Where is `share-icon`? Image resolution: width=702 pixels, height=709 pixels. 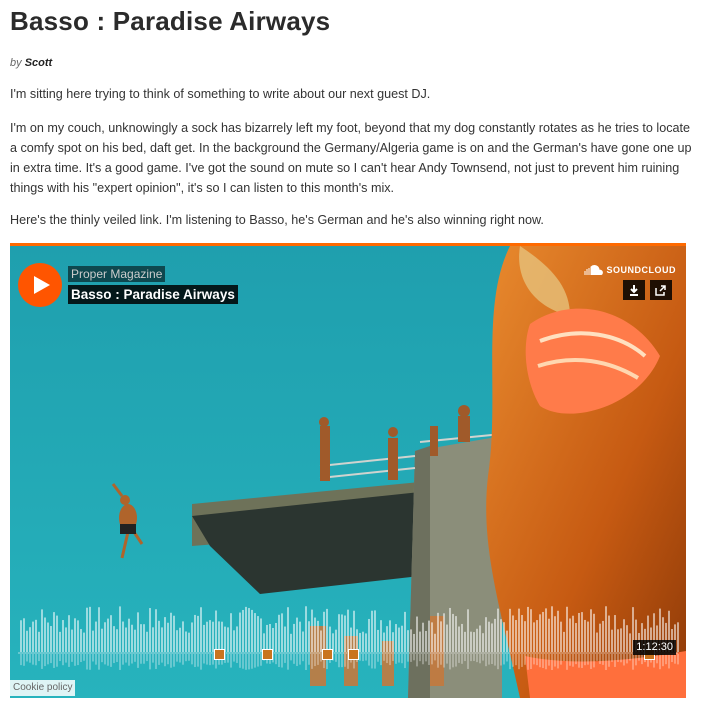 share-icon is located at coordinates (660, 290).